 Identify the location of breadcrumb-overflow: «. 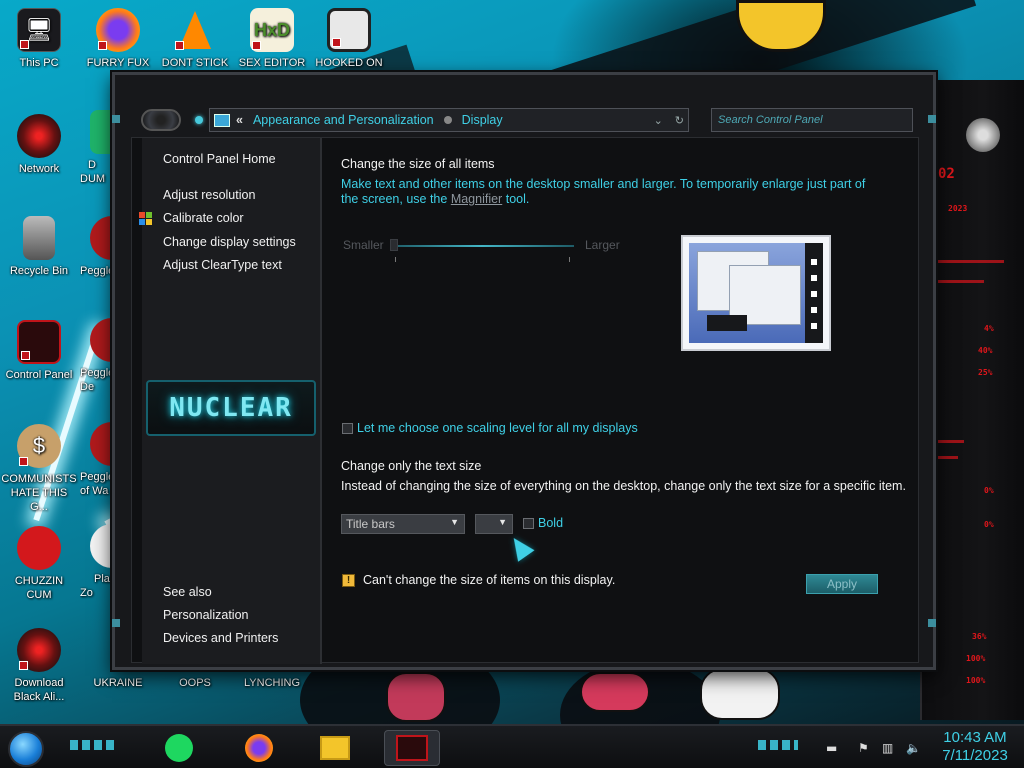
(239, 120).